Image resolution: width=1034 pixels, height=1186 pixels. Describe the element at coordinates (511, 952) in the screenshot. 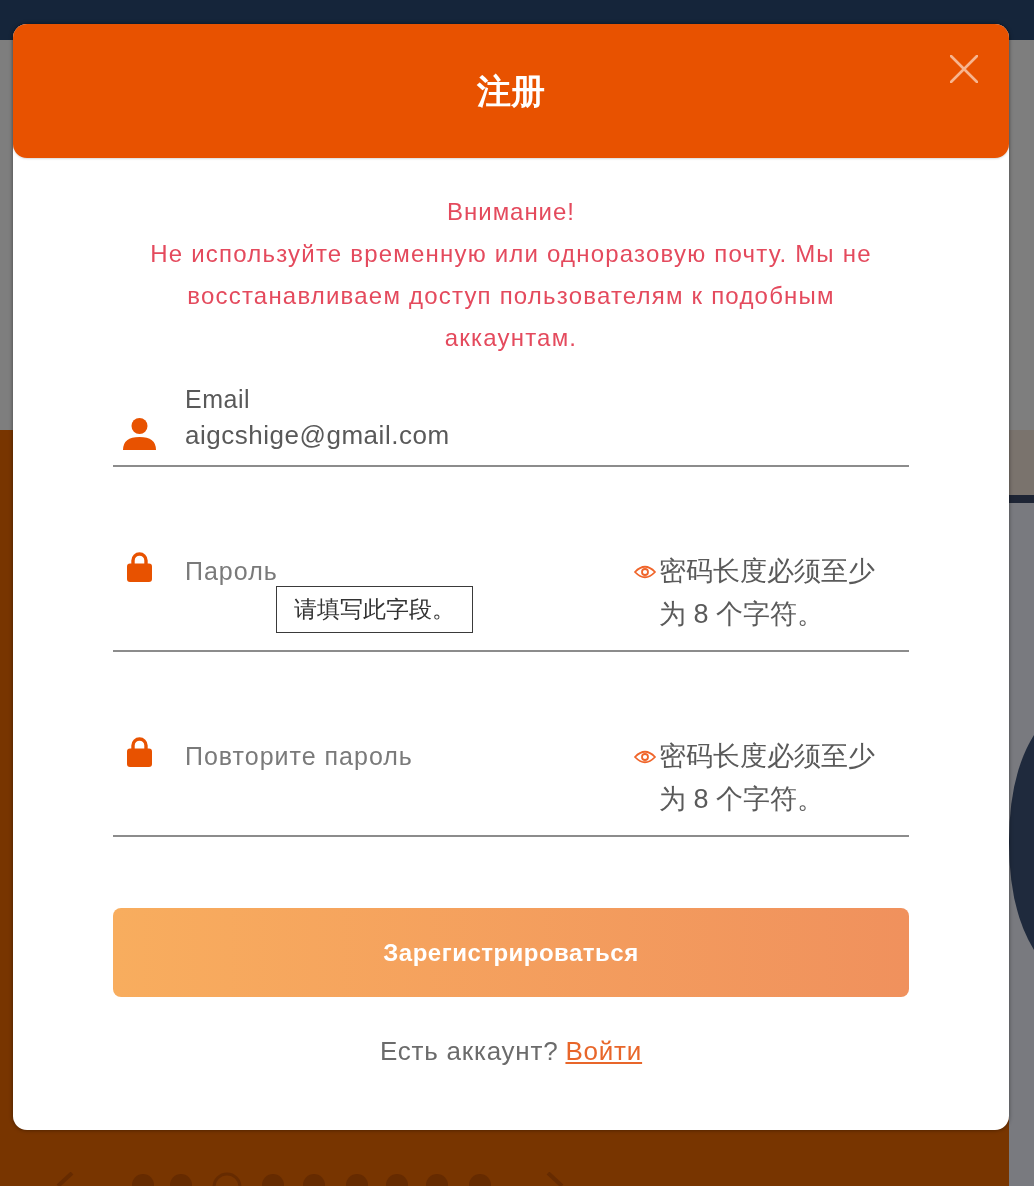

I see `register-button: Зарегистрироваться` at that location.